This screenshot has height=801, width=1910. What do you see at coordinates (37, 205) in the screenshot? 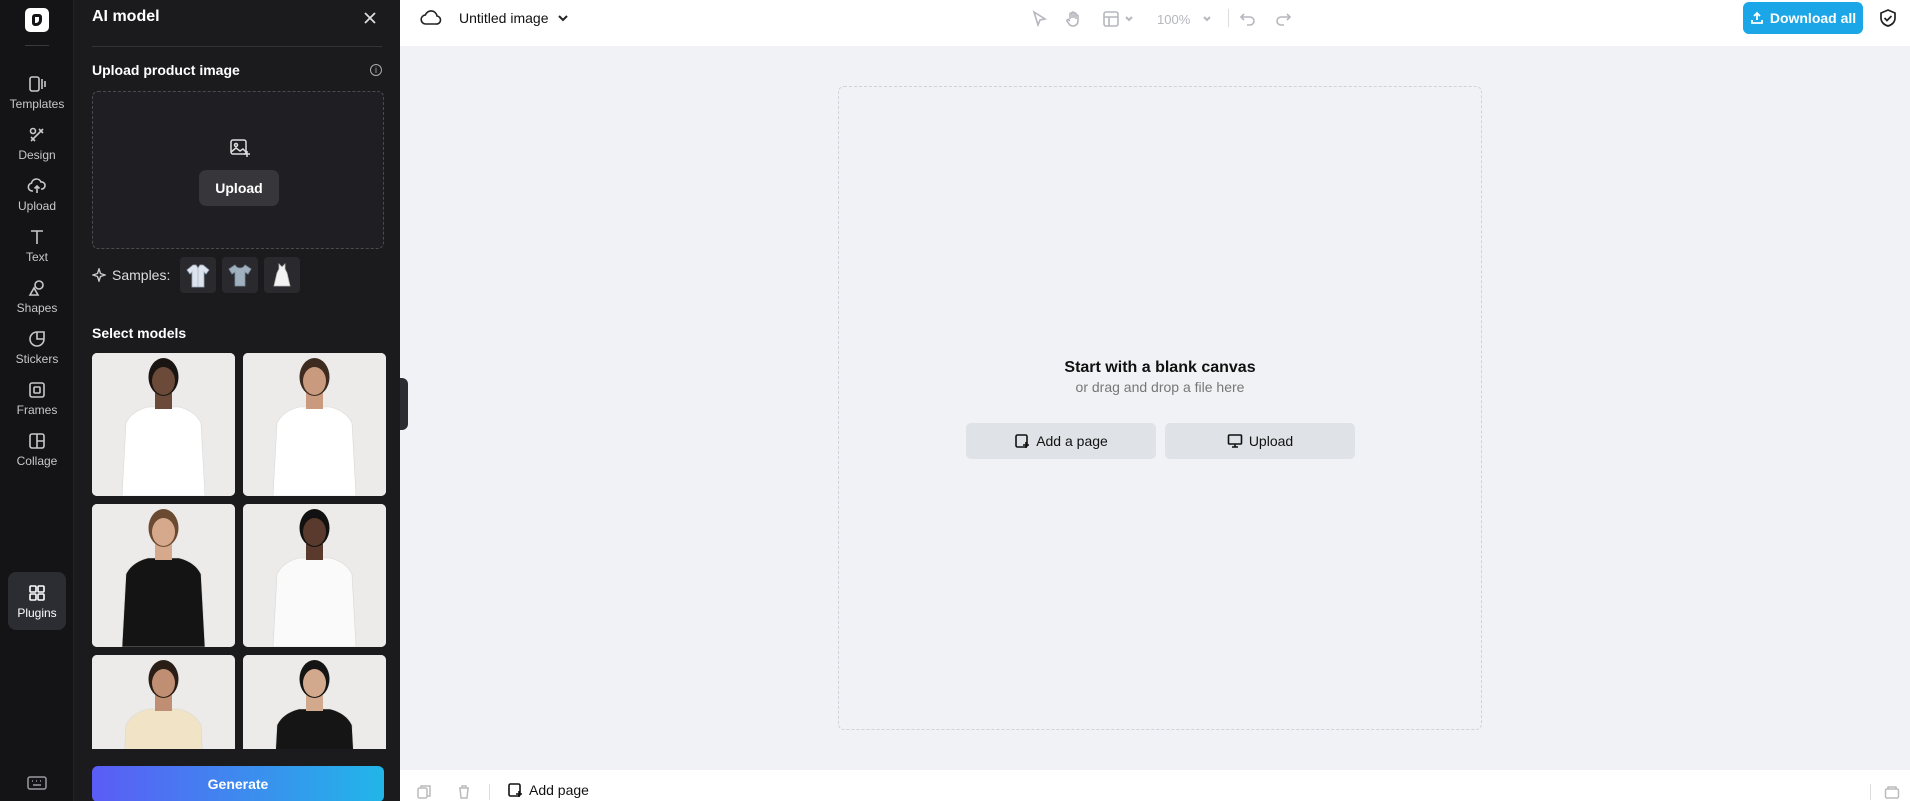
I see `sidebar-item-label: Upload` at bounding box center [37, 205].